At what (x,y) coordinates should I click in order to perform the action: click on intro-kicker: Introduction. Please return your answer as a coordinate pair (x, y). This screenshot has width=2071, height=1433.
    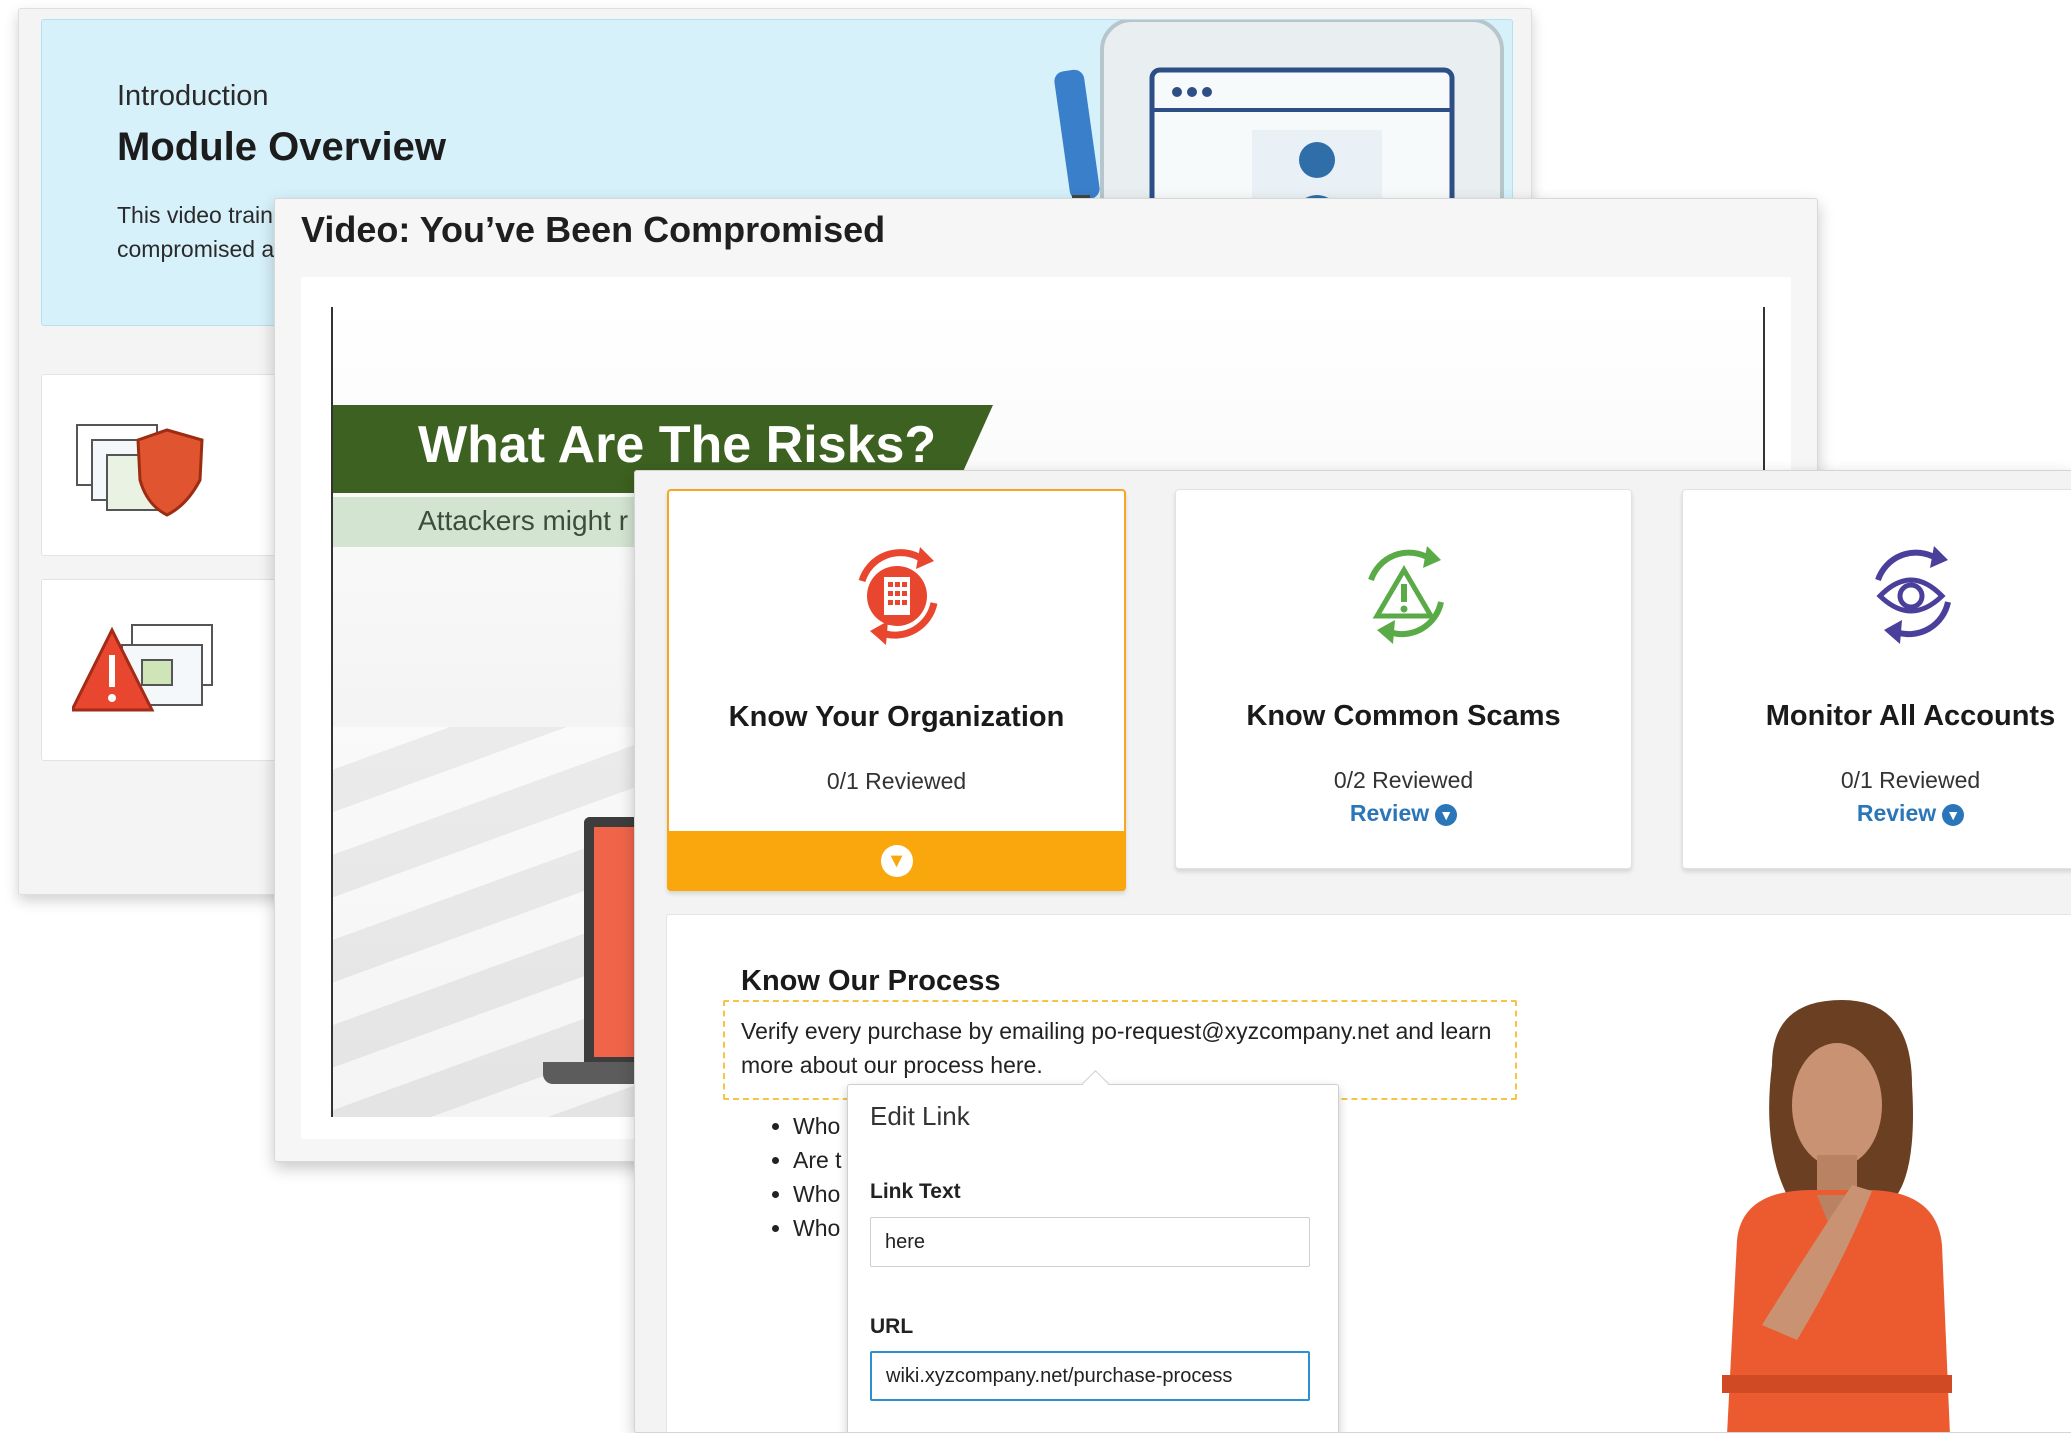
    Looking at the image, I should click on (193, 96).